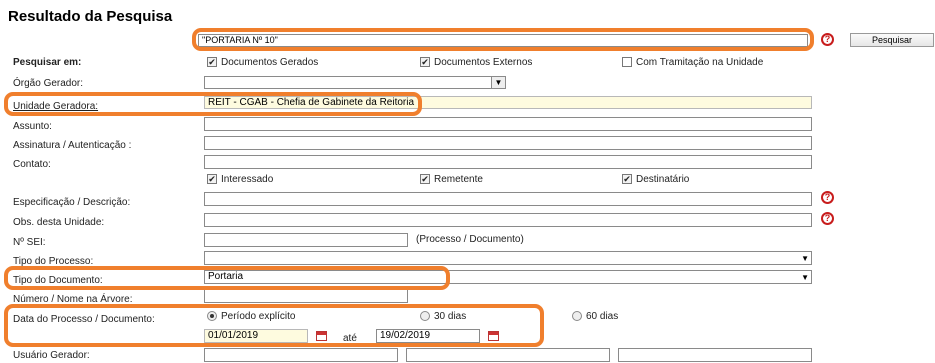 The width and height of the screenshot is (935, 363). Describe the element at coordinates (508, 143) in the screenshot. I see `assinatura-input` at that location.